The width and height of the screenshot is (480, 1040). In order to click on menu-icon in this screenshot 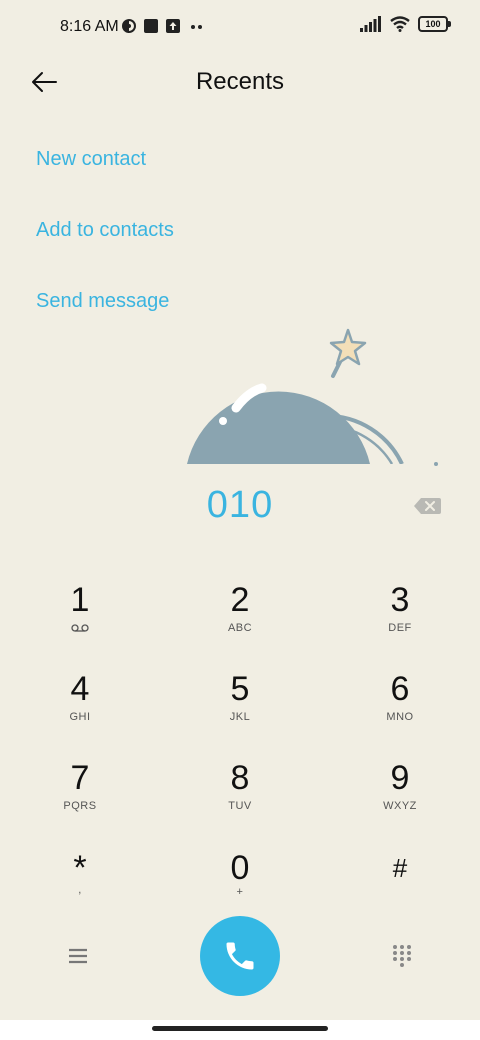, I will do `click(78, 956)`.